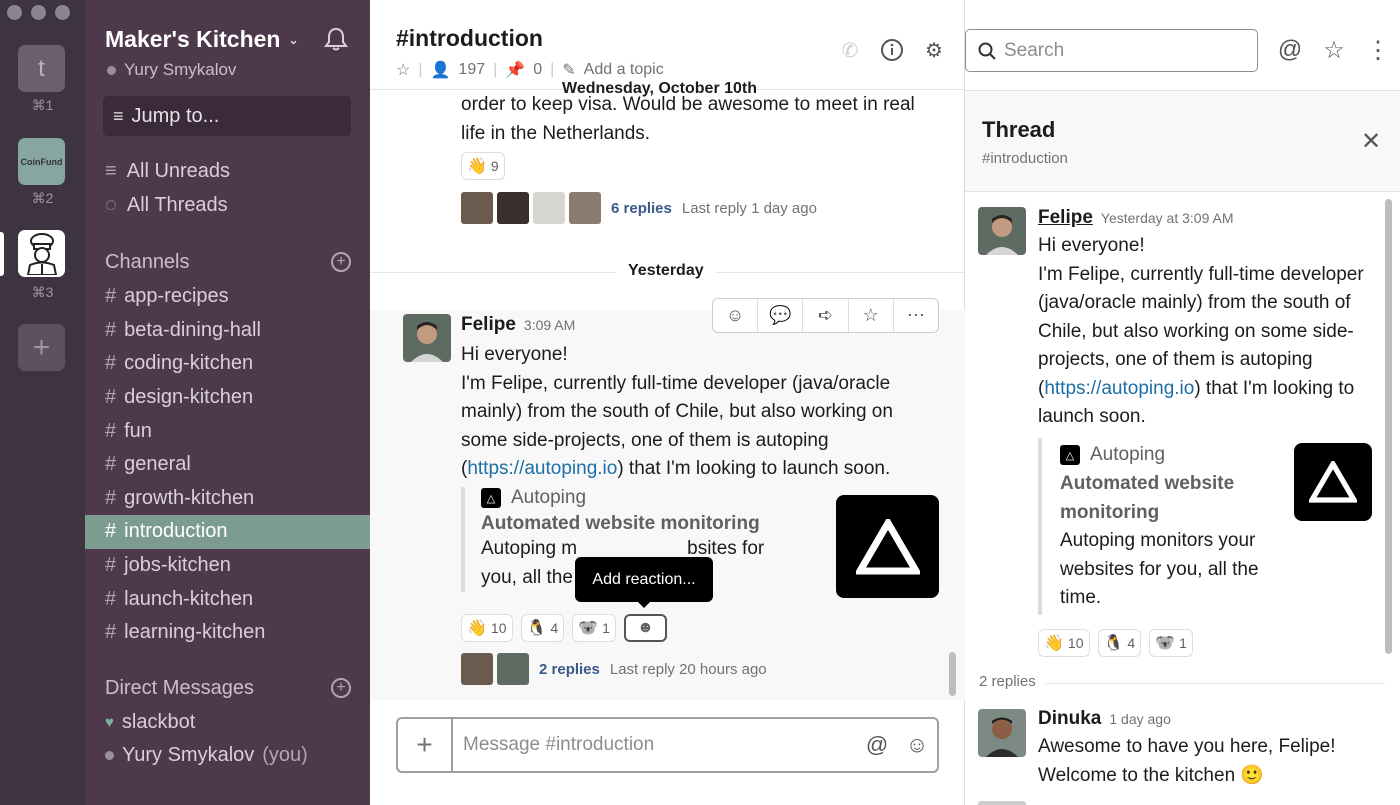 Image resolution: width=1400 pixels, height=805 pixels. I want to click on add-dm-icon: +, so click(341, 688).